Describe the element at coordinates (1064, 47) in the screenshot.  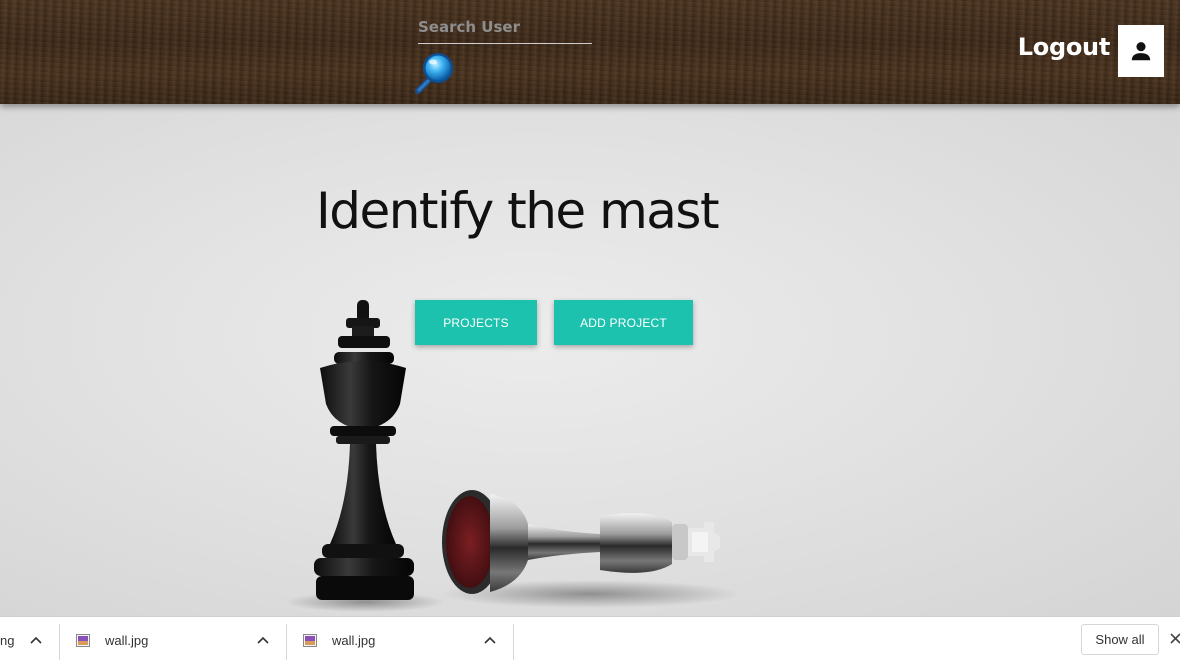
I see `logout-link: Logout` at that location.